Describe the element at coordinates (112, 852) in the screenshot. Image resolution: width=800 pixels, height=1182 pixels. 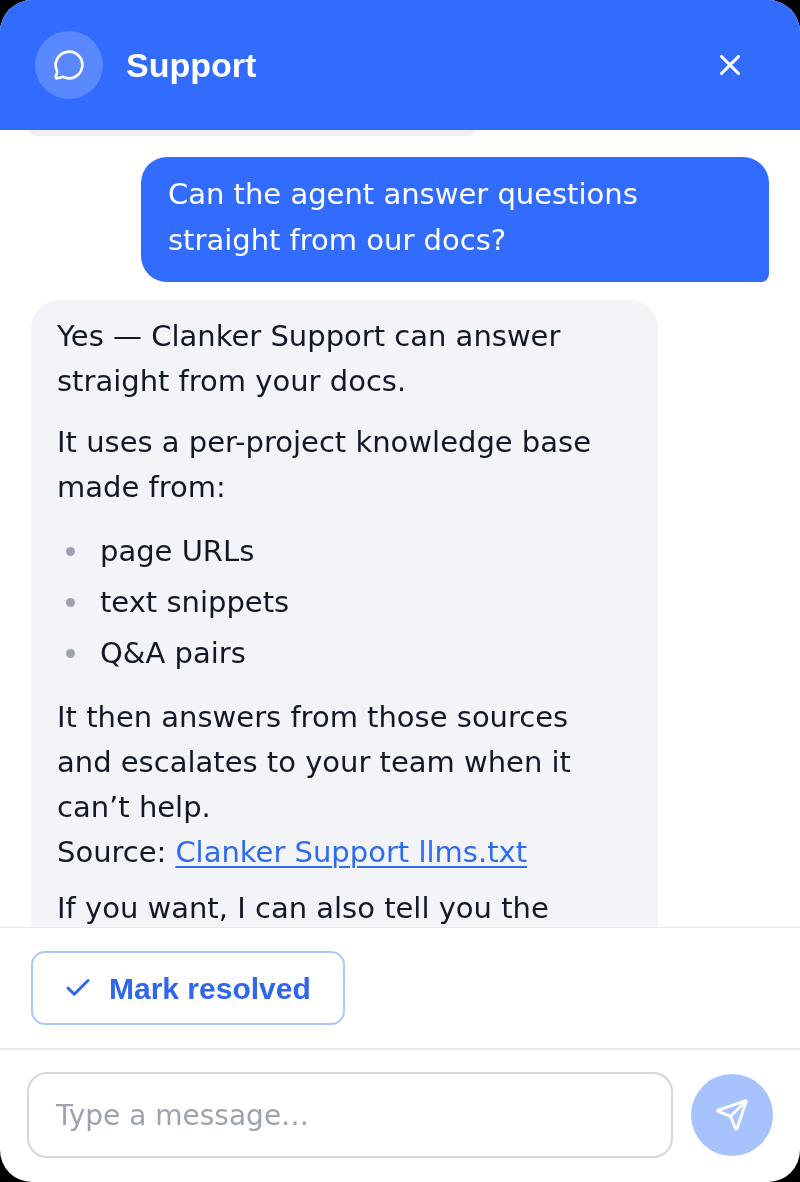
I see `source-label: Source:` at that location.